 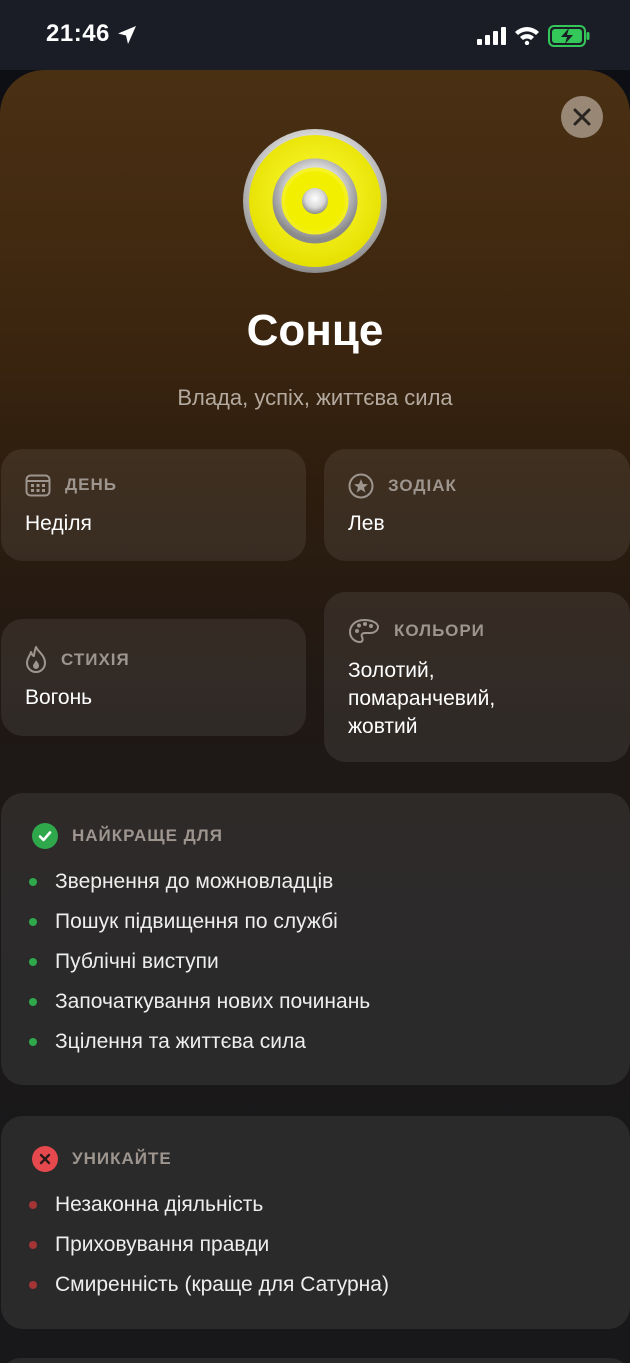 What do you see at coordinates (149, 1245) in the screenshot?
I see `list-item: Приховування правди` at bounding box center [149, 1245].